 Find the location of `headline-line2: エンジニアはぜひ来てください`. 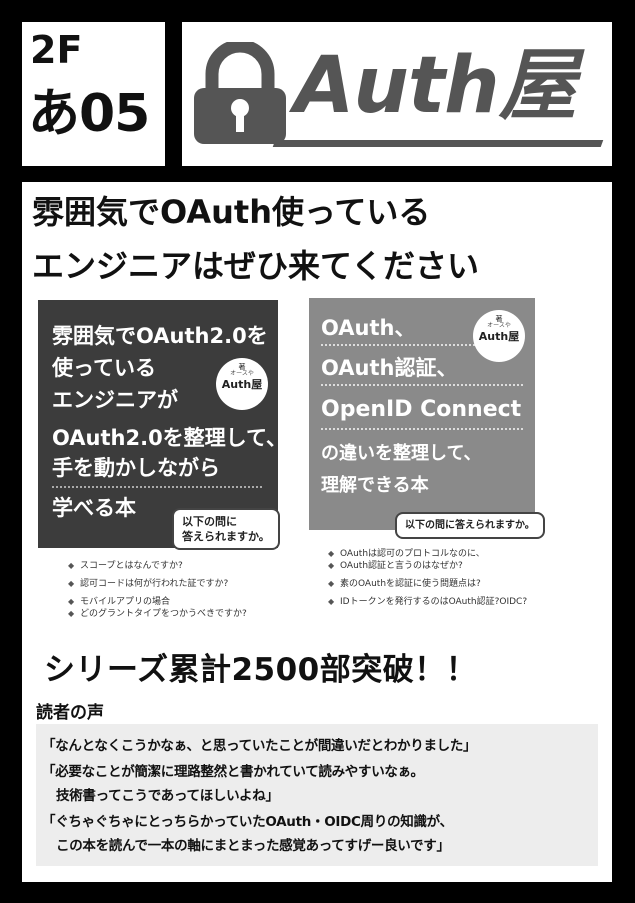

headline-line2: エンジニアはぜひ来てください is located at coordinates (256, 266).